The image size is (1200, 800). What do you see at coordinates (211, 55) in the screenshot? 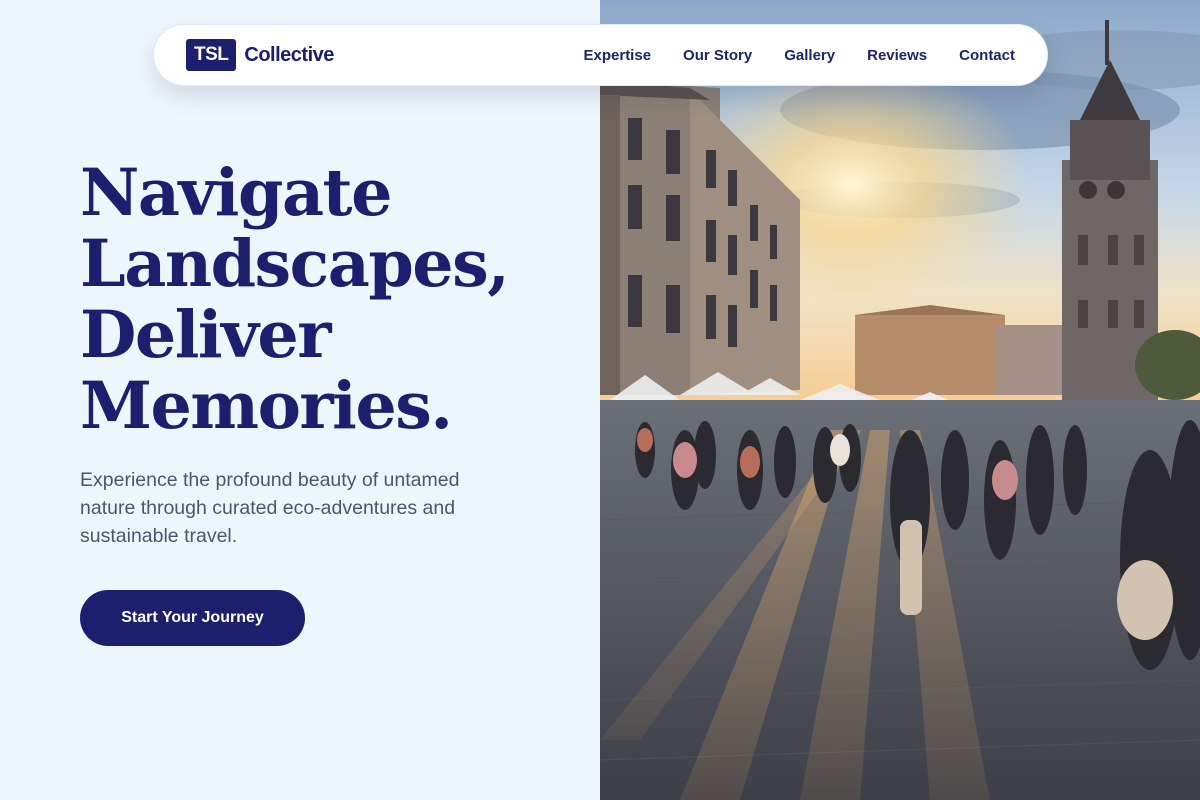
I see `brand-mark: TSL` at bounding box center [211, 55].